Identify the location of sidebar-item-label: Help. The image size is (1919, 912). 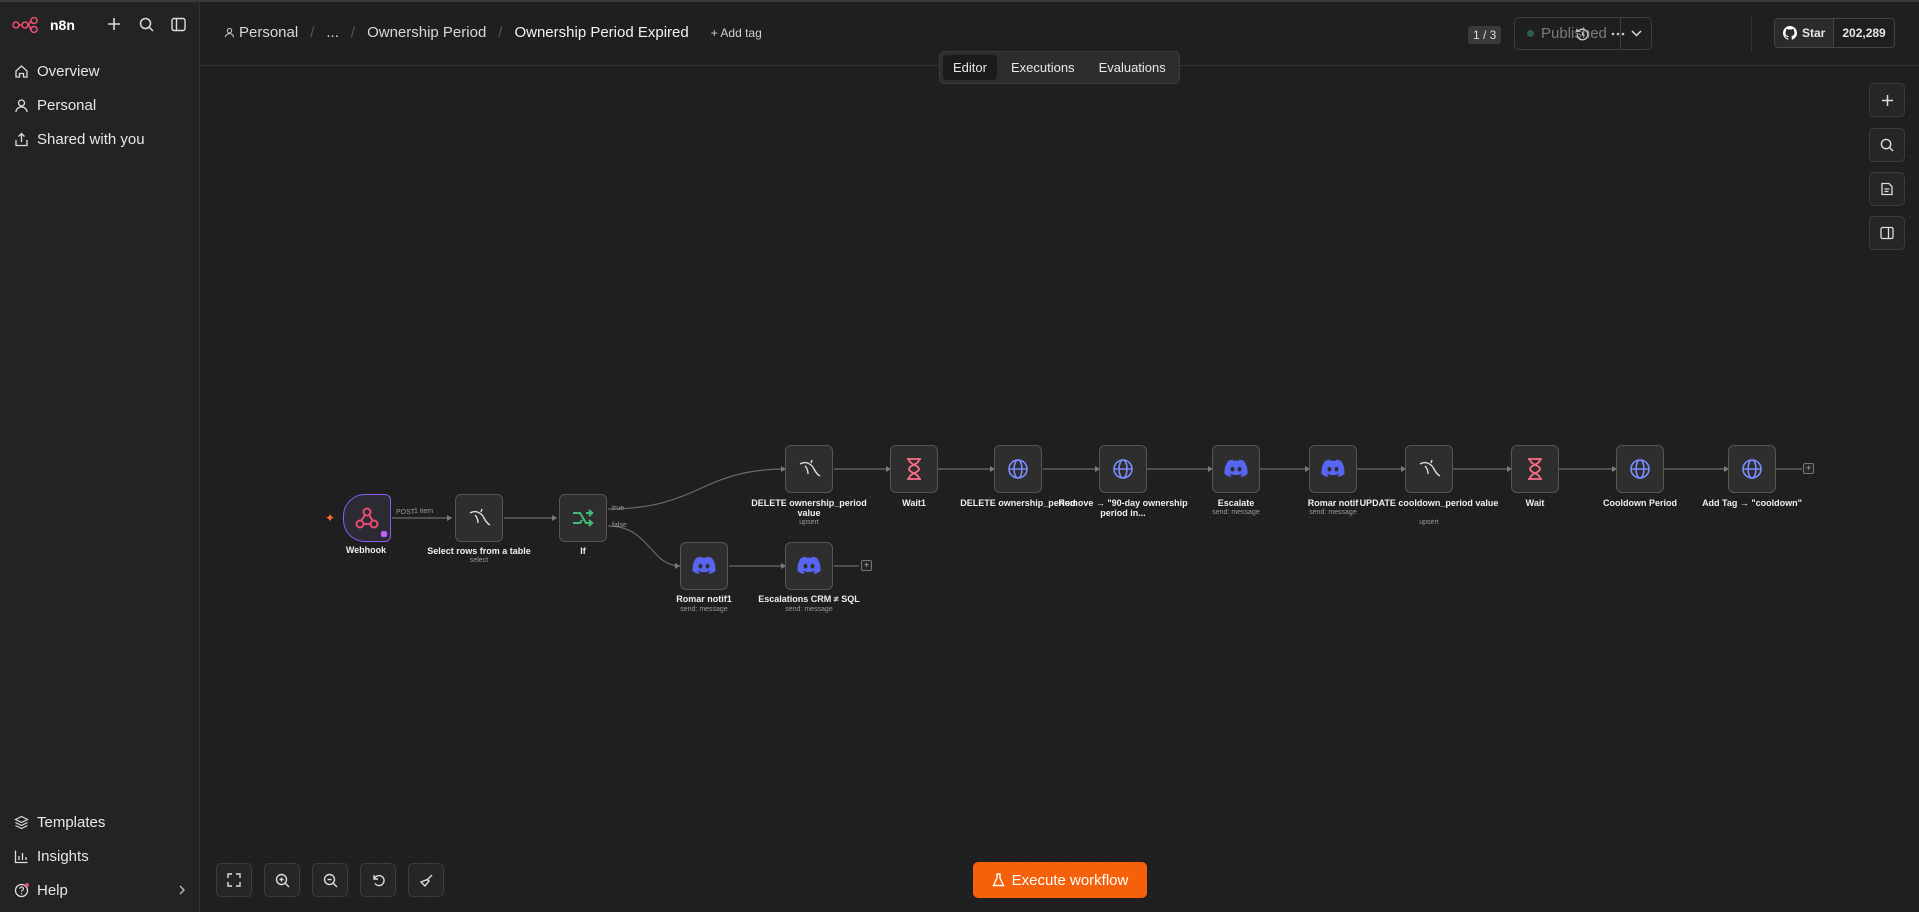
(52, 890).